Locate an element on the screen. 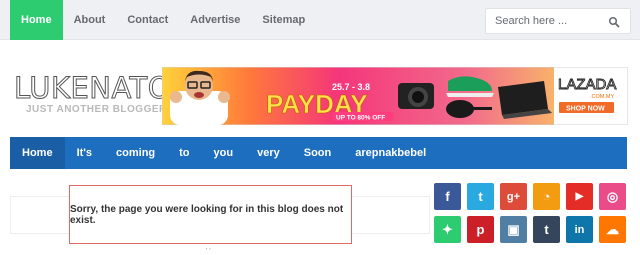 This screenshot has height=255, width=640. top-nav-advertise: Advertise is located at coordinates (215, 20).